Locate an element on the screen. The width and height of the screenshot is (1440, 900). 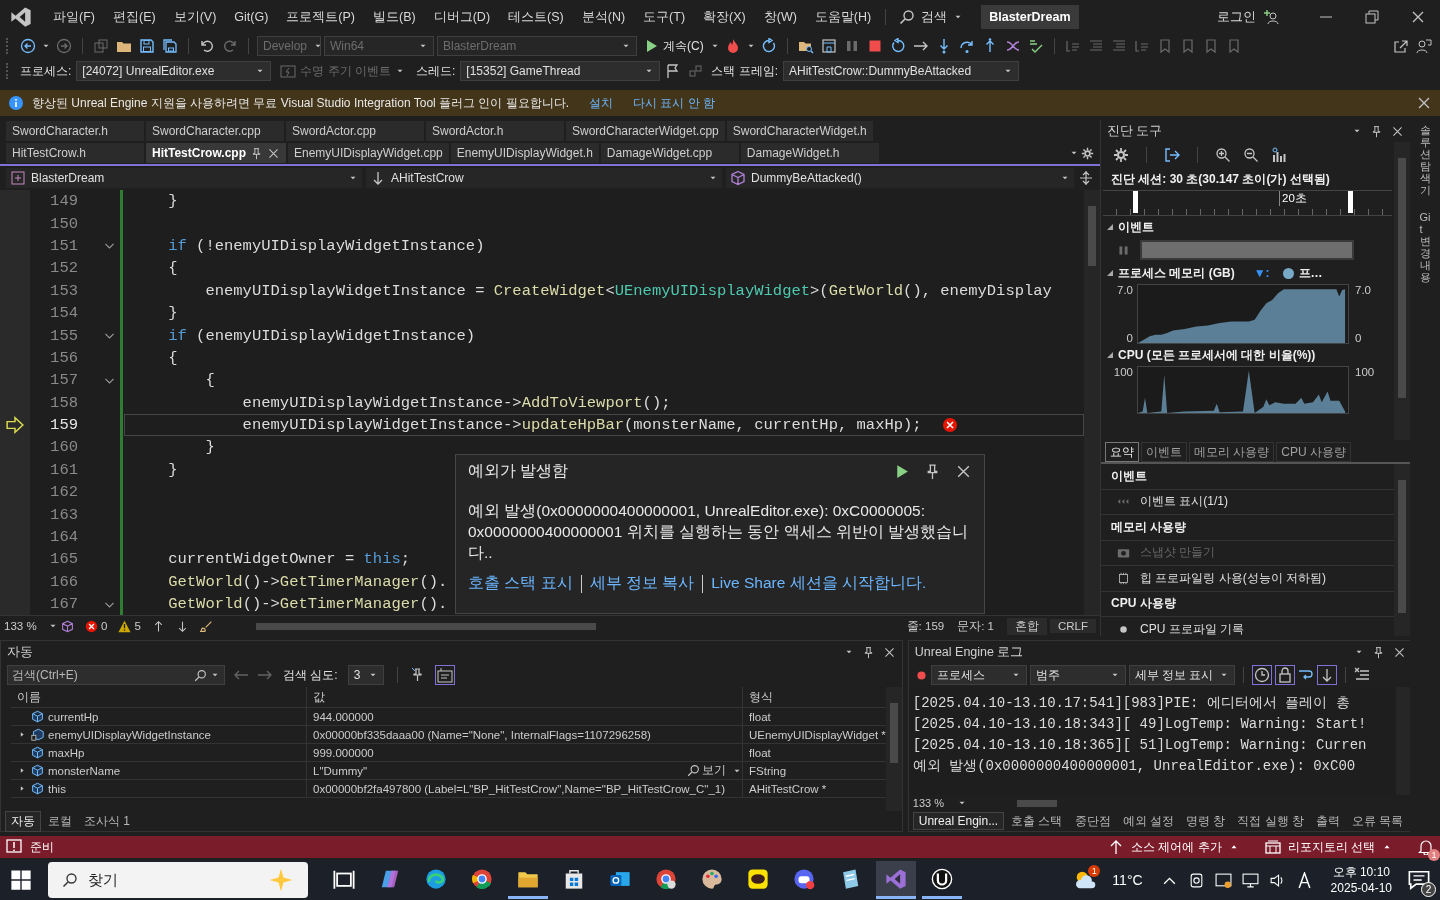
warning-icon is located at coordinates (125, 626).